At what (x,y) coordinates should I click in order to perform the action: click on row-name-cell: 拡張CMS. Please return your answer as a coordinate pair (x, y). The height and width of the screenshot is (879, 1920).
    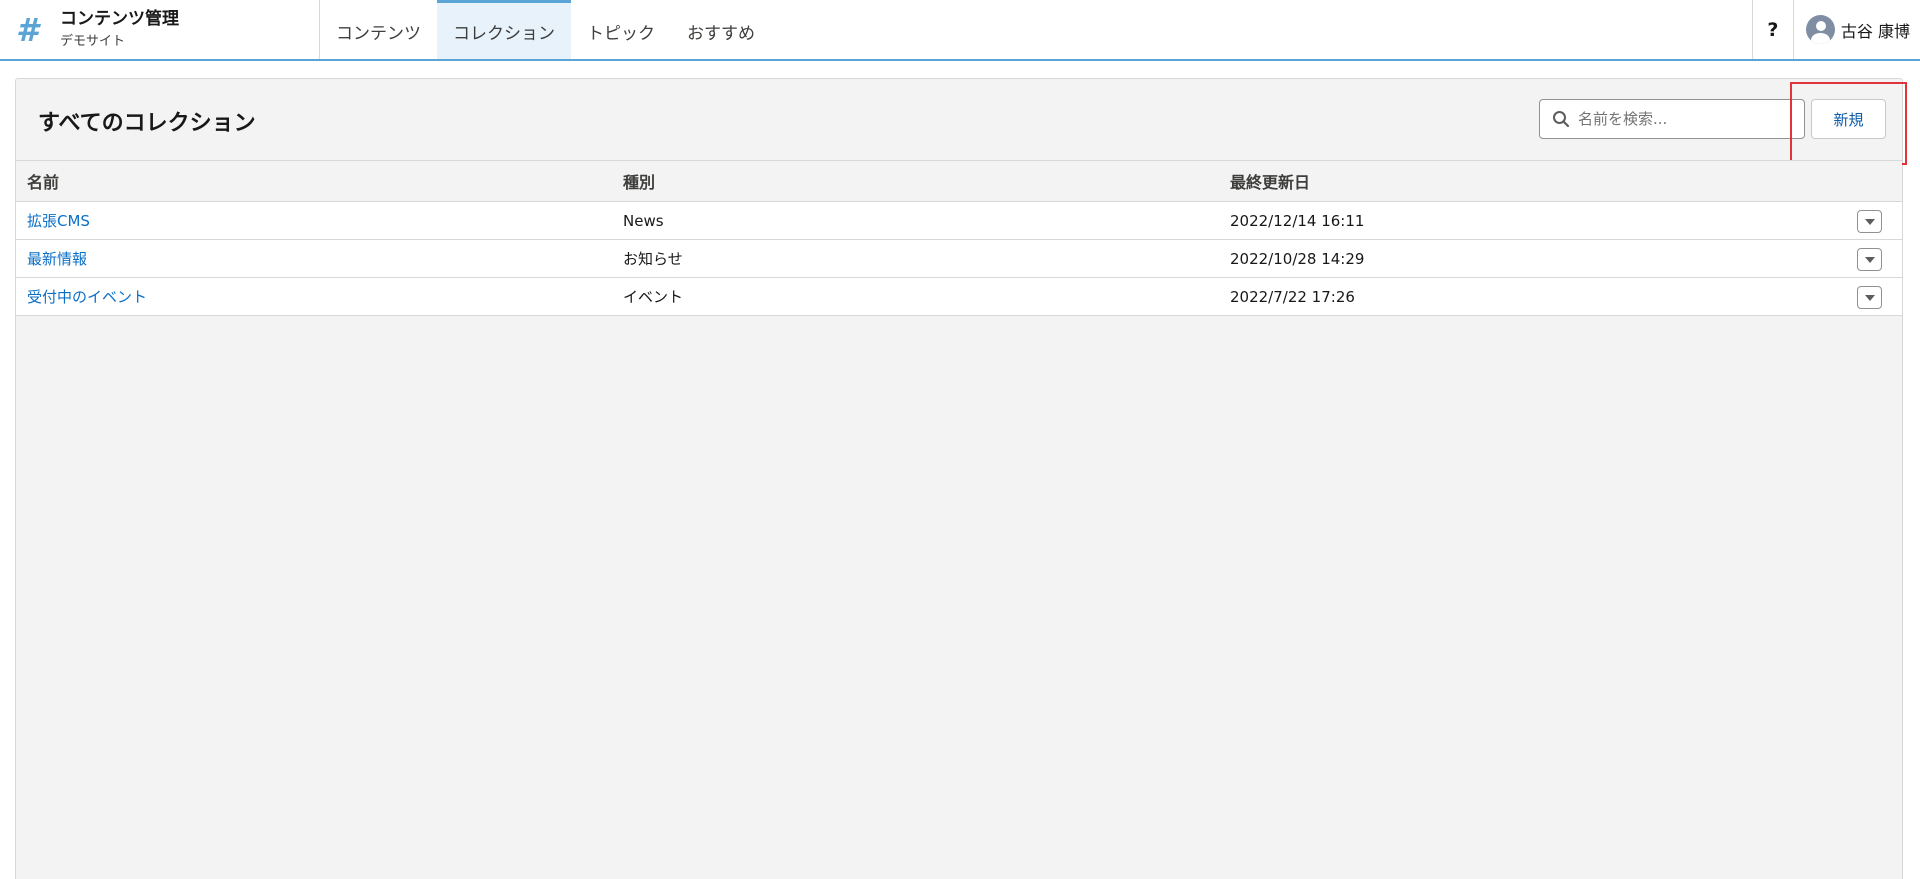
    Looking at the image, I should click on (319, 220).